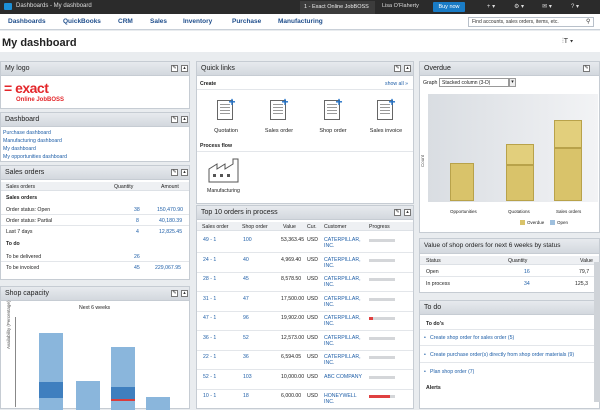 Image resolution: width=600 pixels, height=410 pixels. Describe the element at coordinates (226, 131) in the screenshot. I see `quicklink-quotation: Quotation` at that location.